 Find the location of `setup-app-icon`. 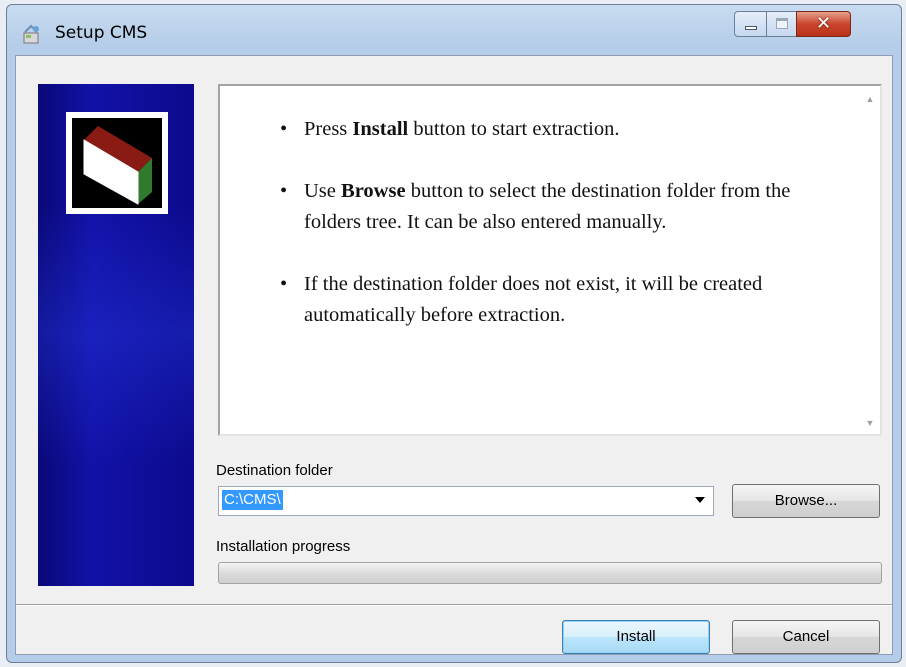

setup-app-icon is located at coordinates (31, 34).